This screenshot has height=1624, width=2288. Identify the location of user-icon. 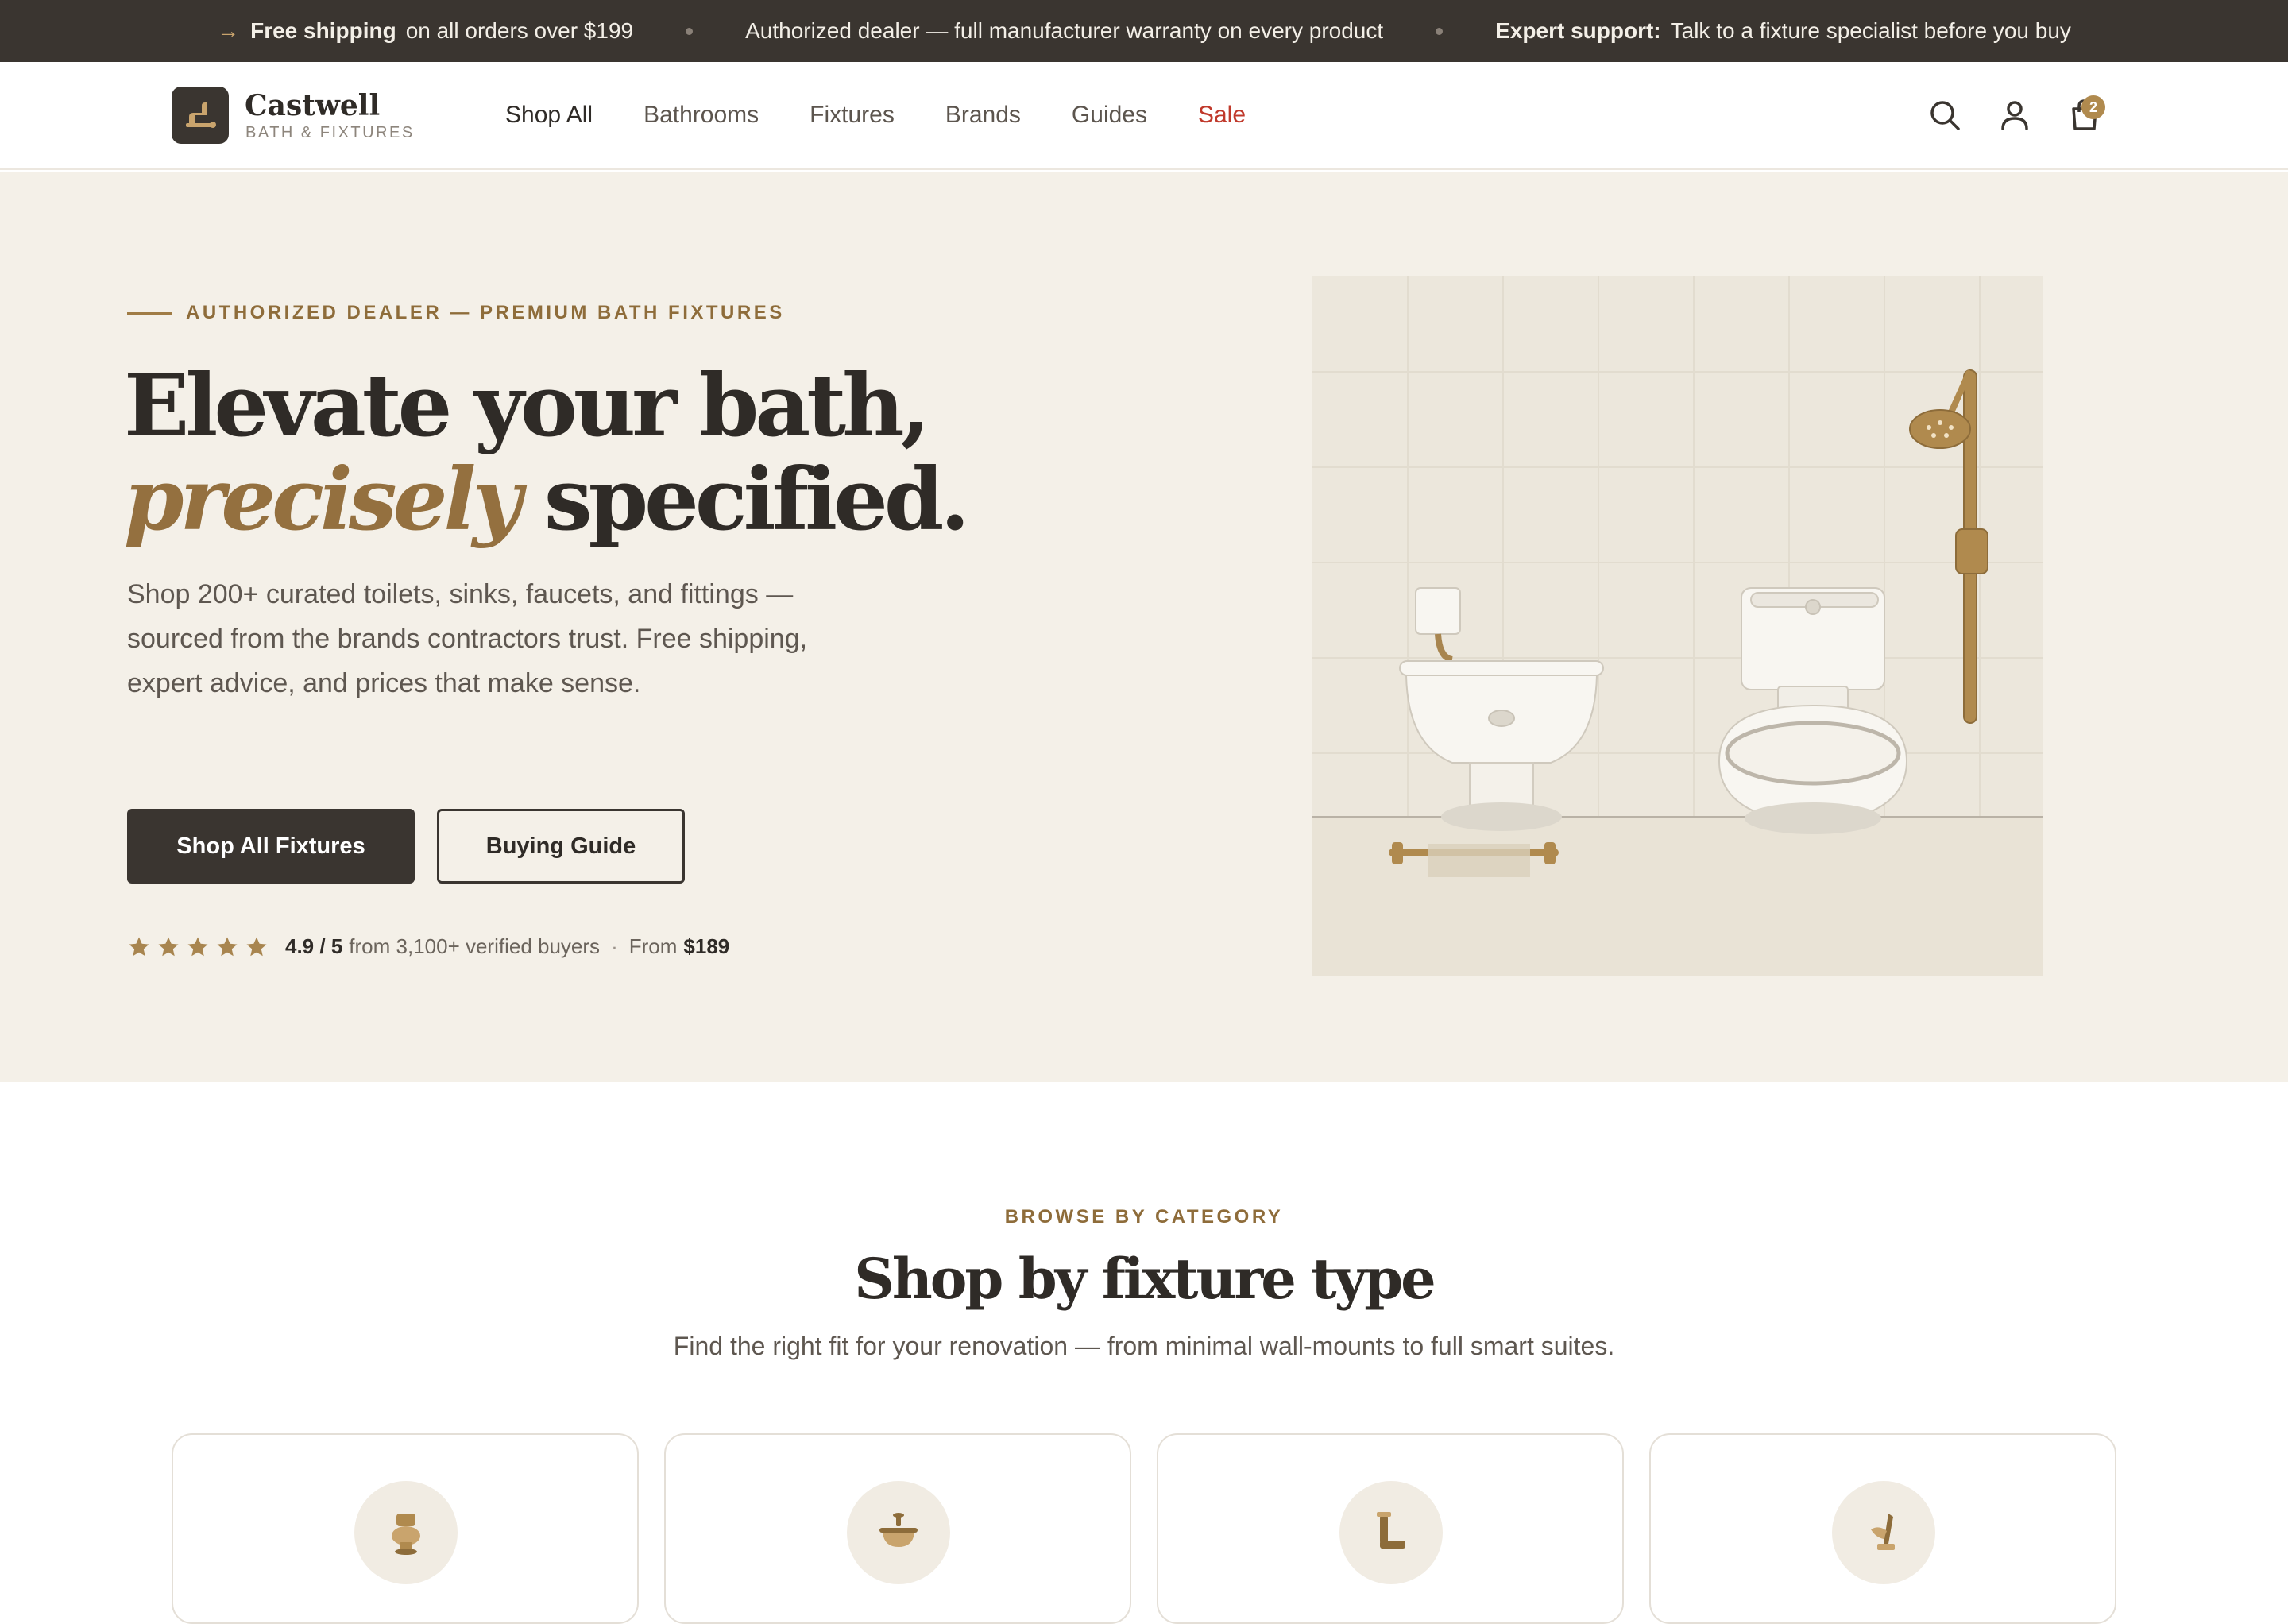
(2014, 115).